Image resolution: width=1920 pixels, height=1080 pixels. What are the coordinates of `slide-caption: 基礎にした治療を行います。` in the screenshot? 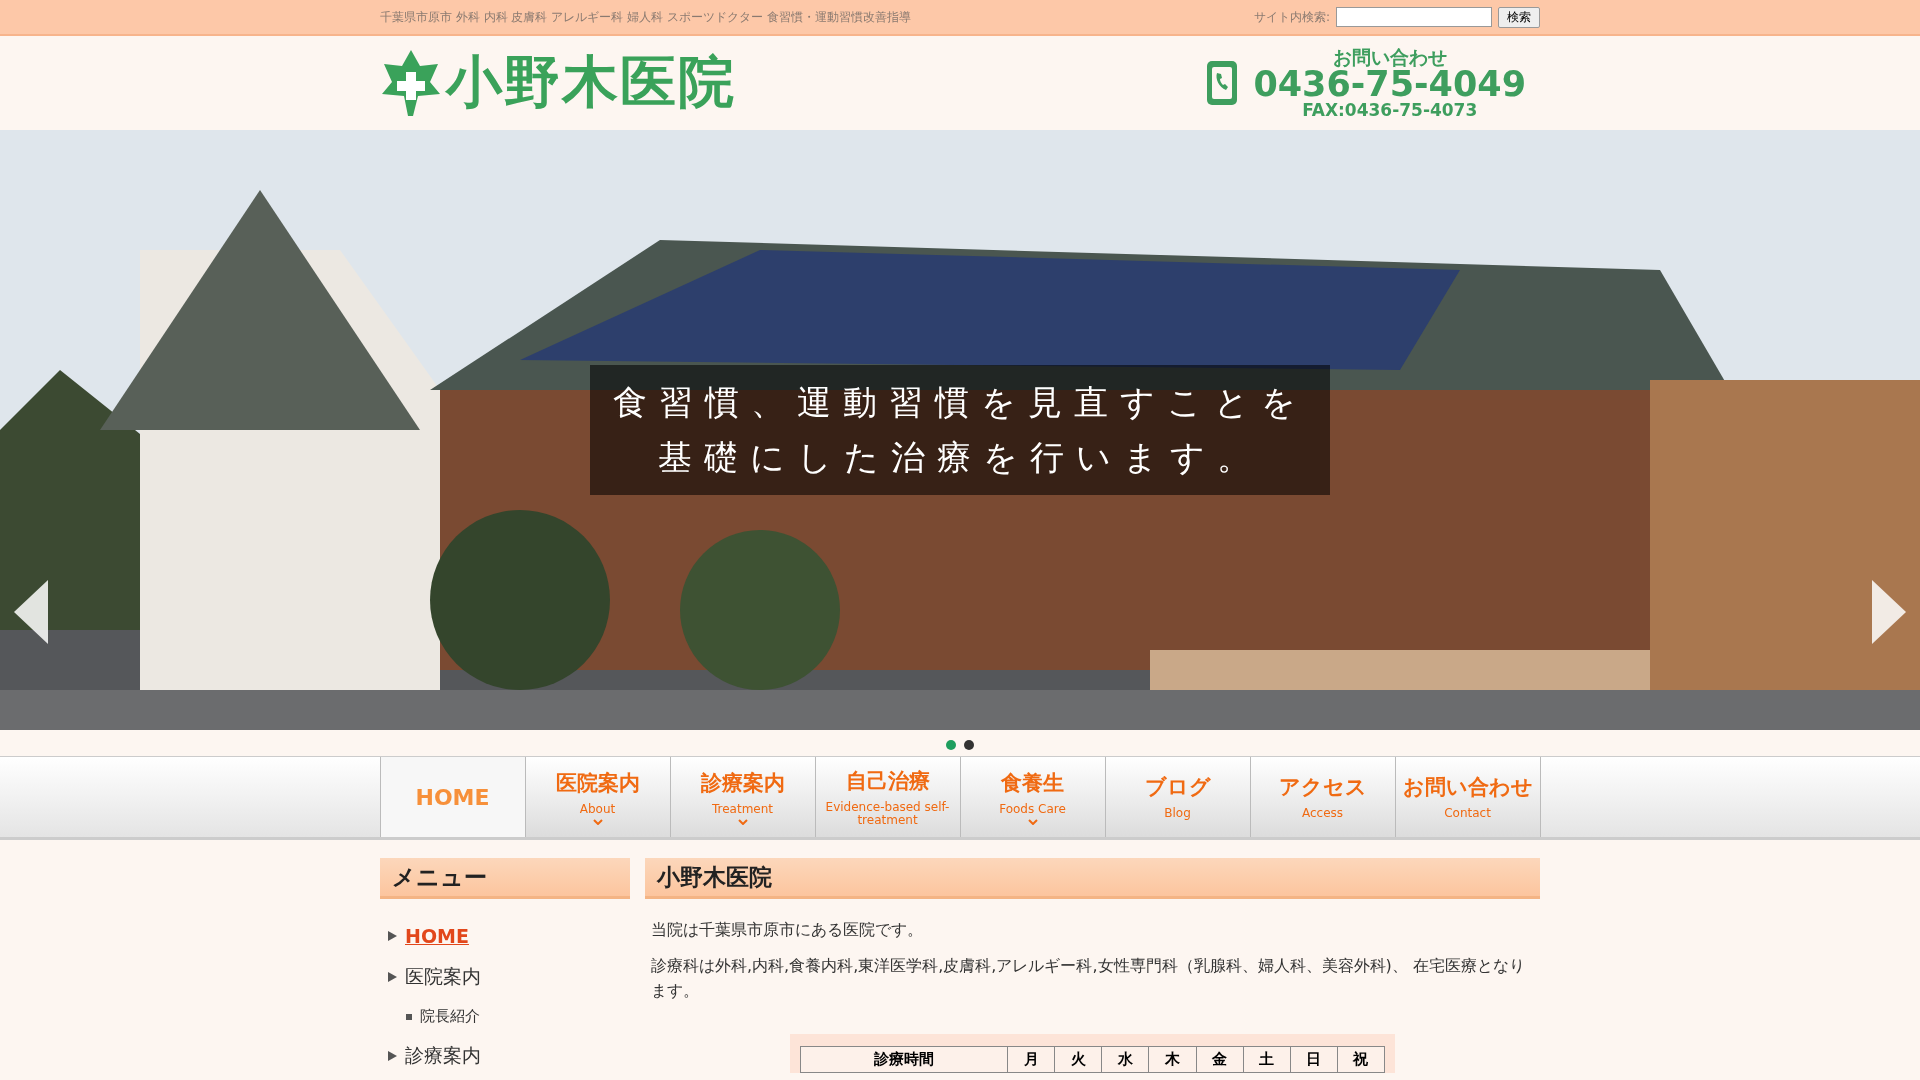 It's located at (960, 457).